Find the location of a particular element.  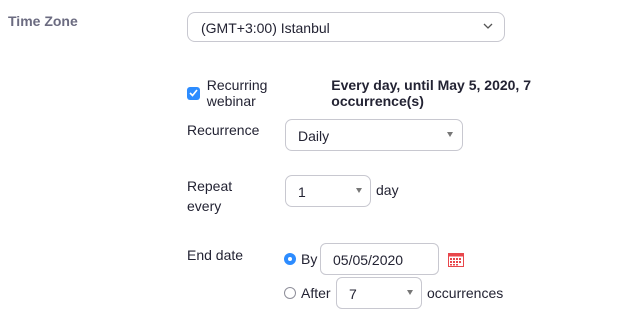

repeat-every-label-line2: every is located at coordinates (204, 206).